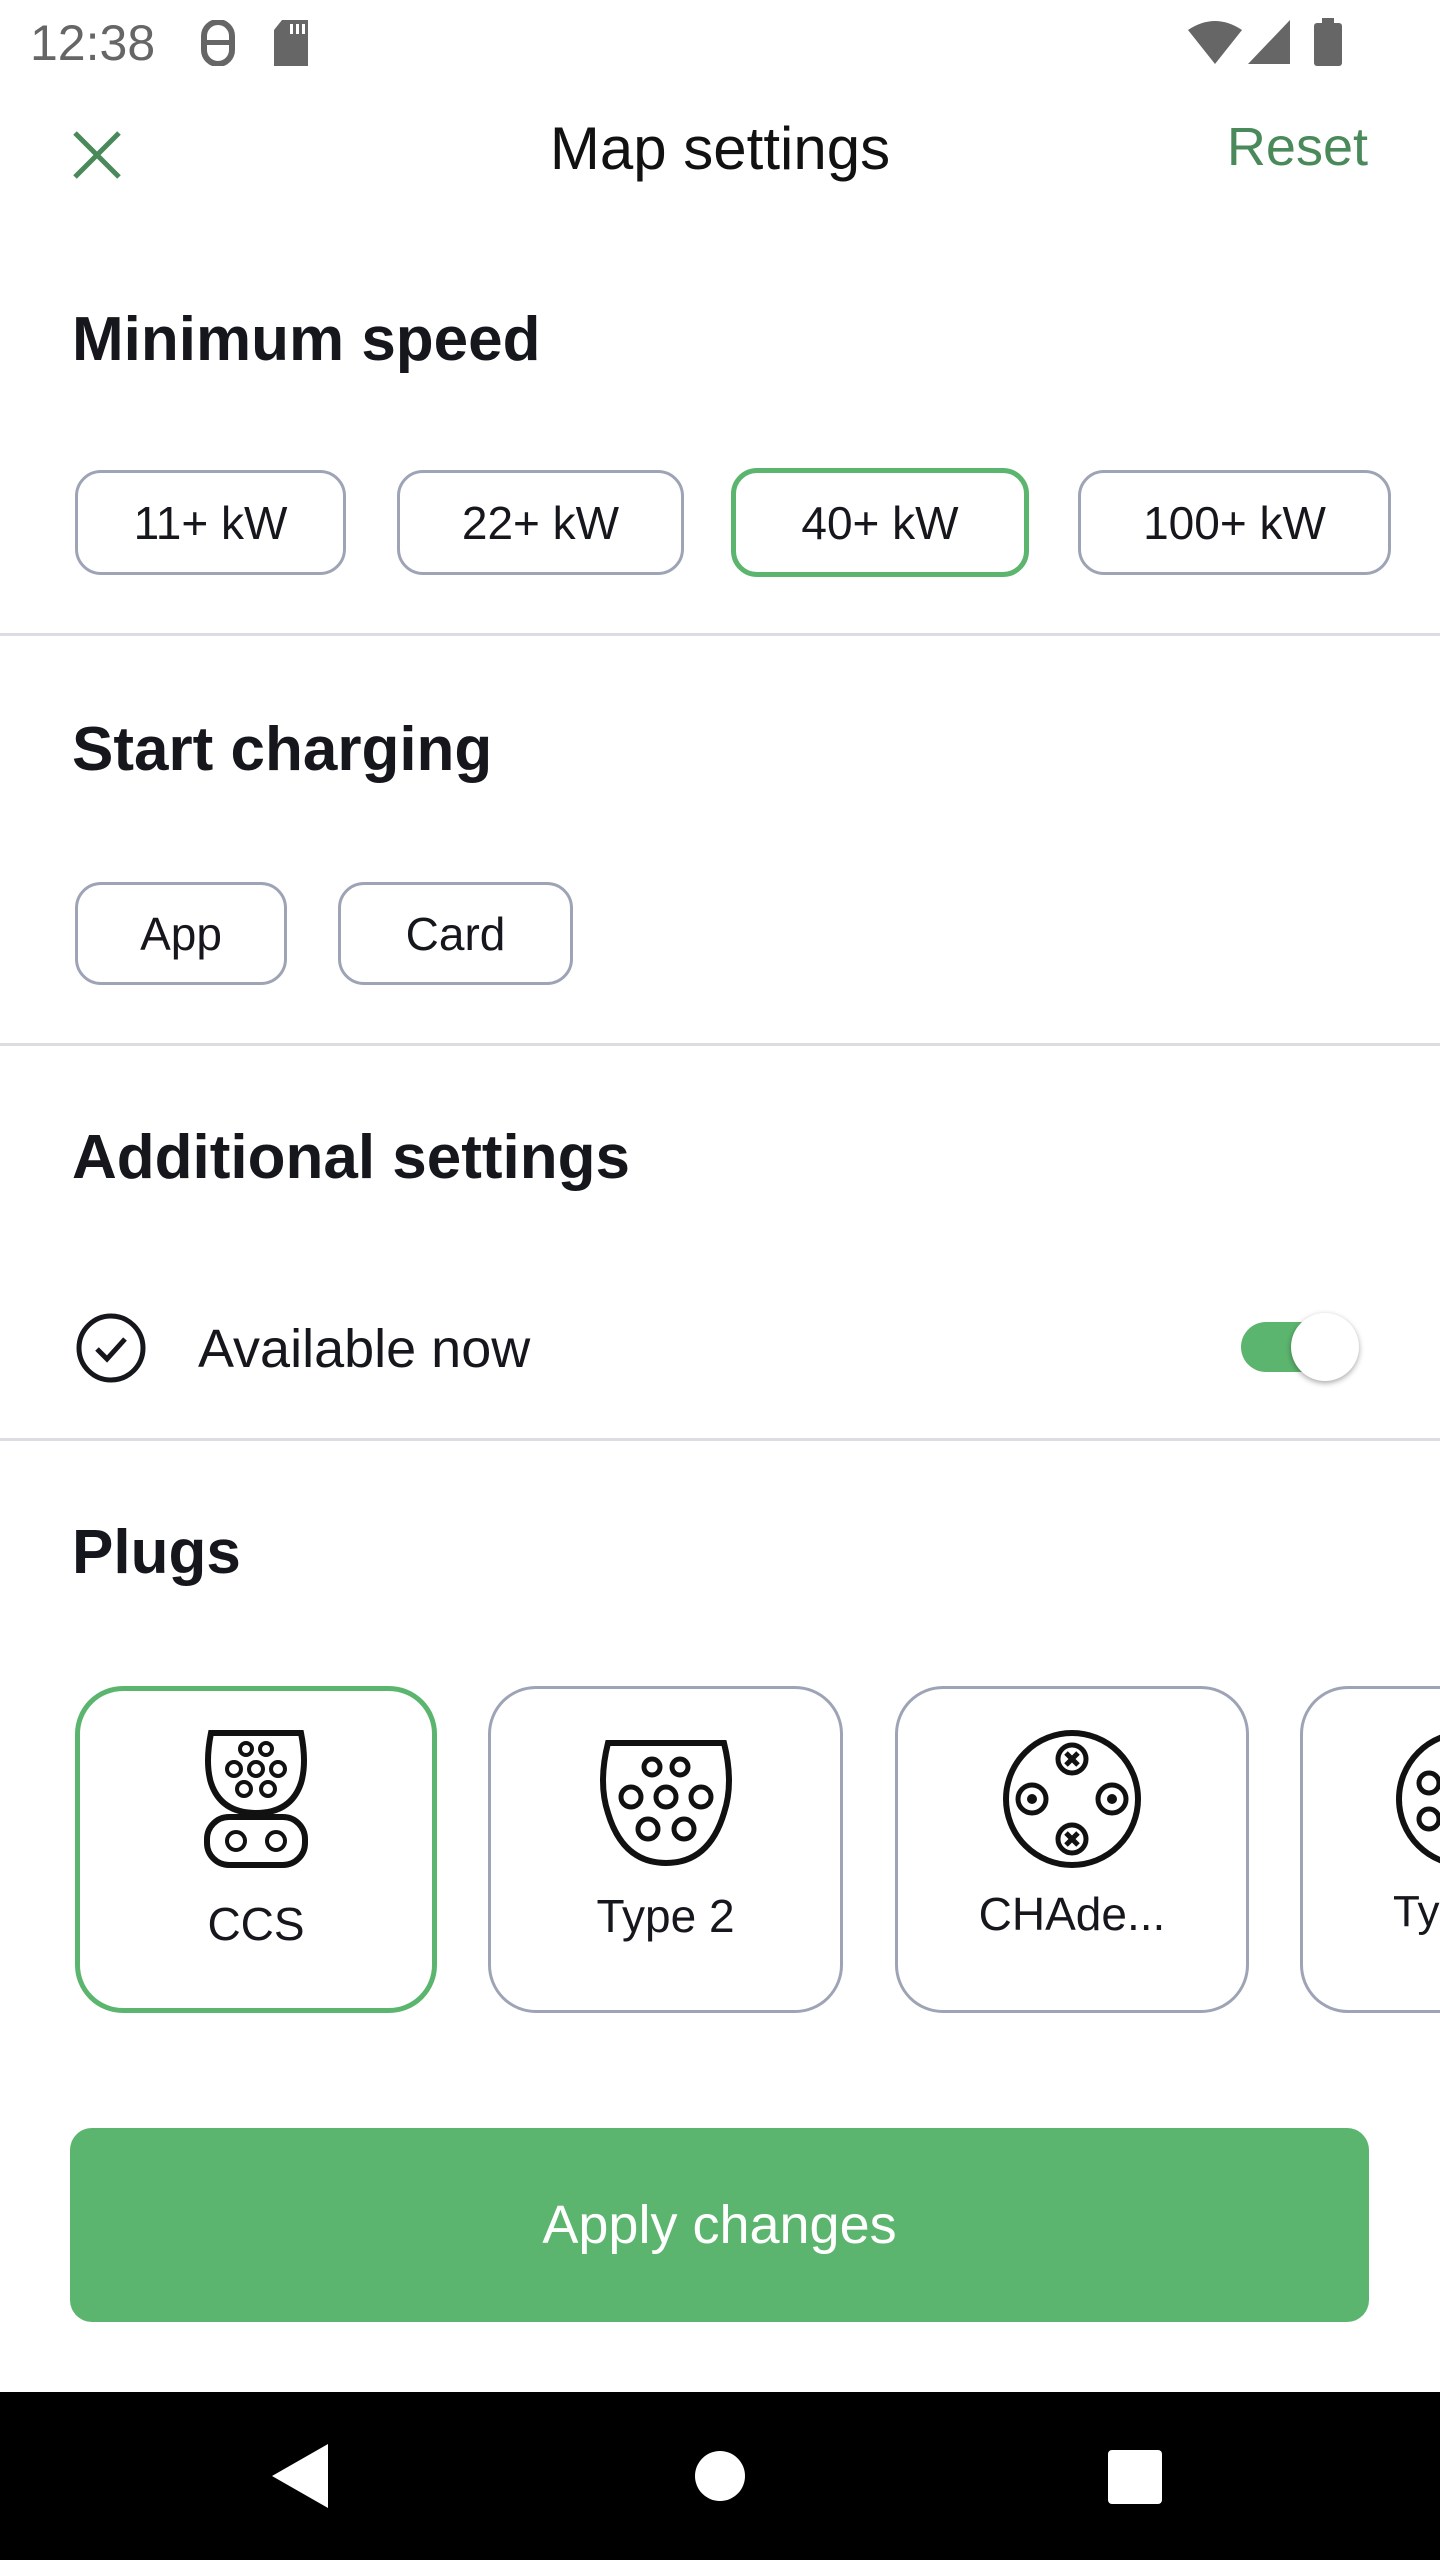 The width and height of the screenshot is (1440, 2560). I want to click on plugs-title: Plugs, so click(156, 1552).